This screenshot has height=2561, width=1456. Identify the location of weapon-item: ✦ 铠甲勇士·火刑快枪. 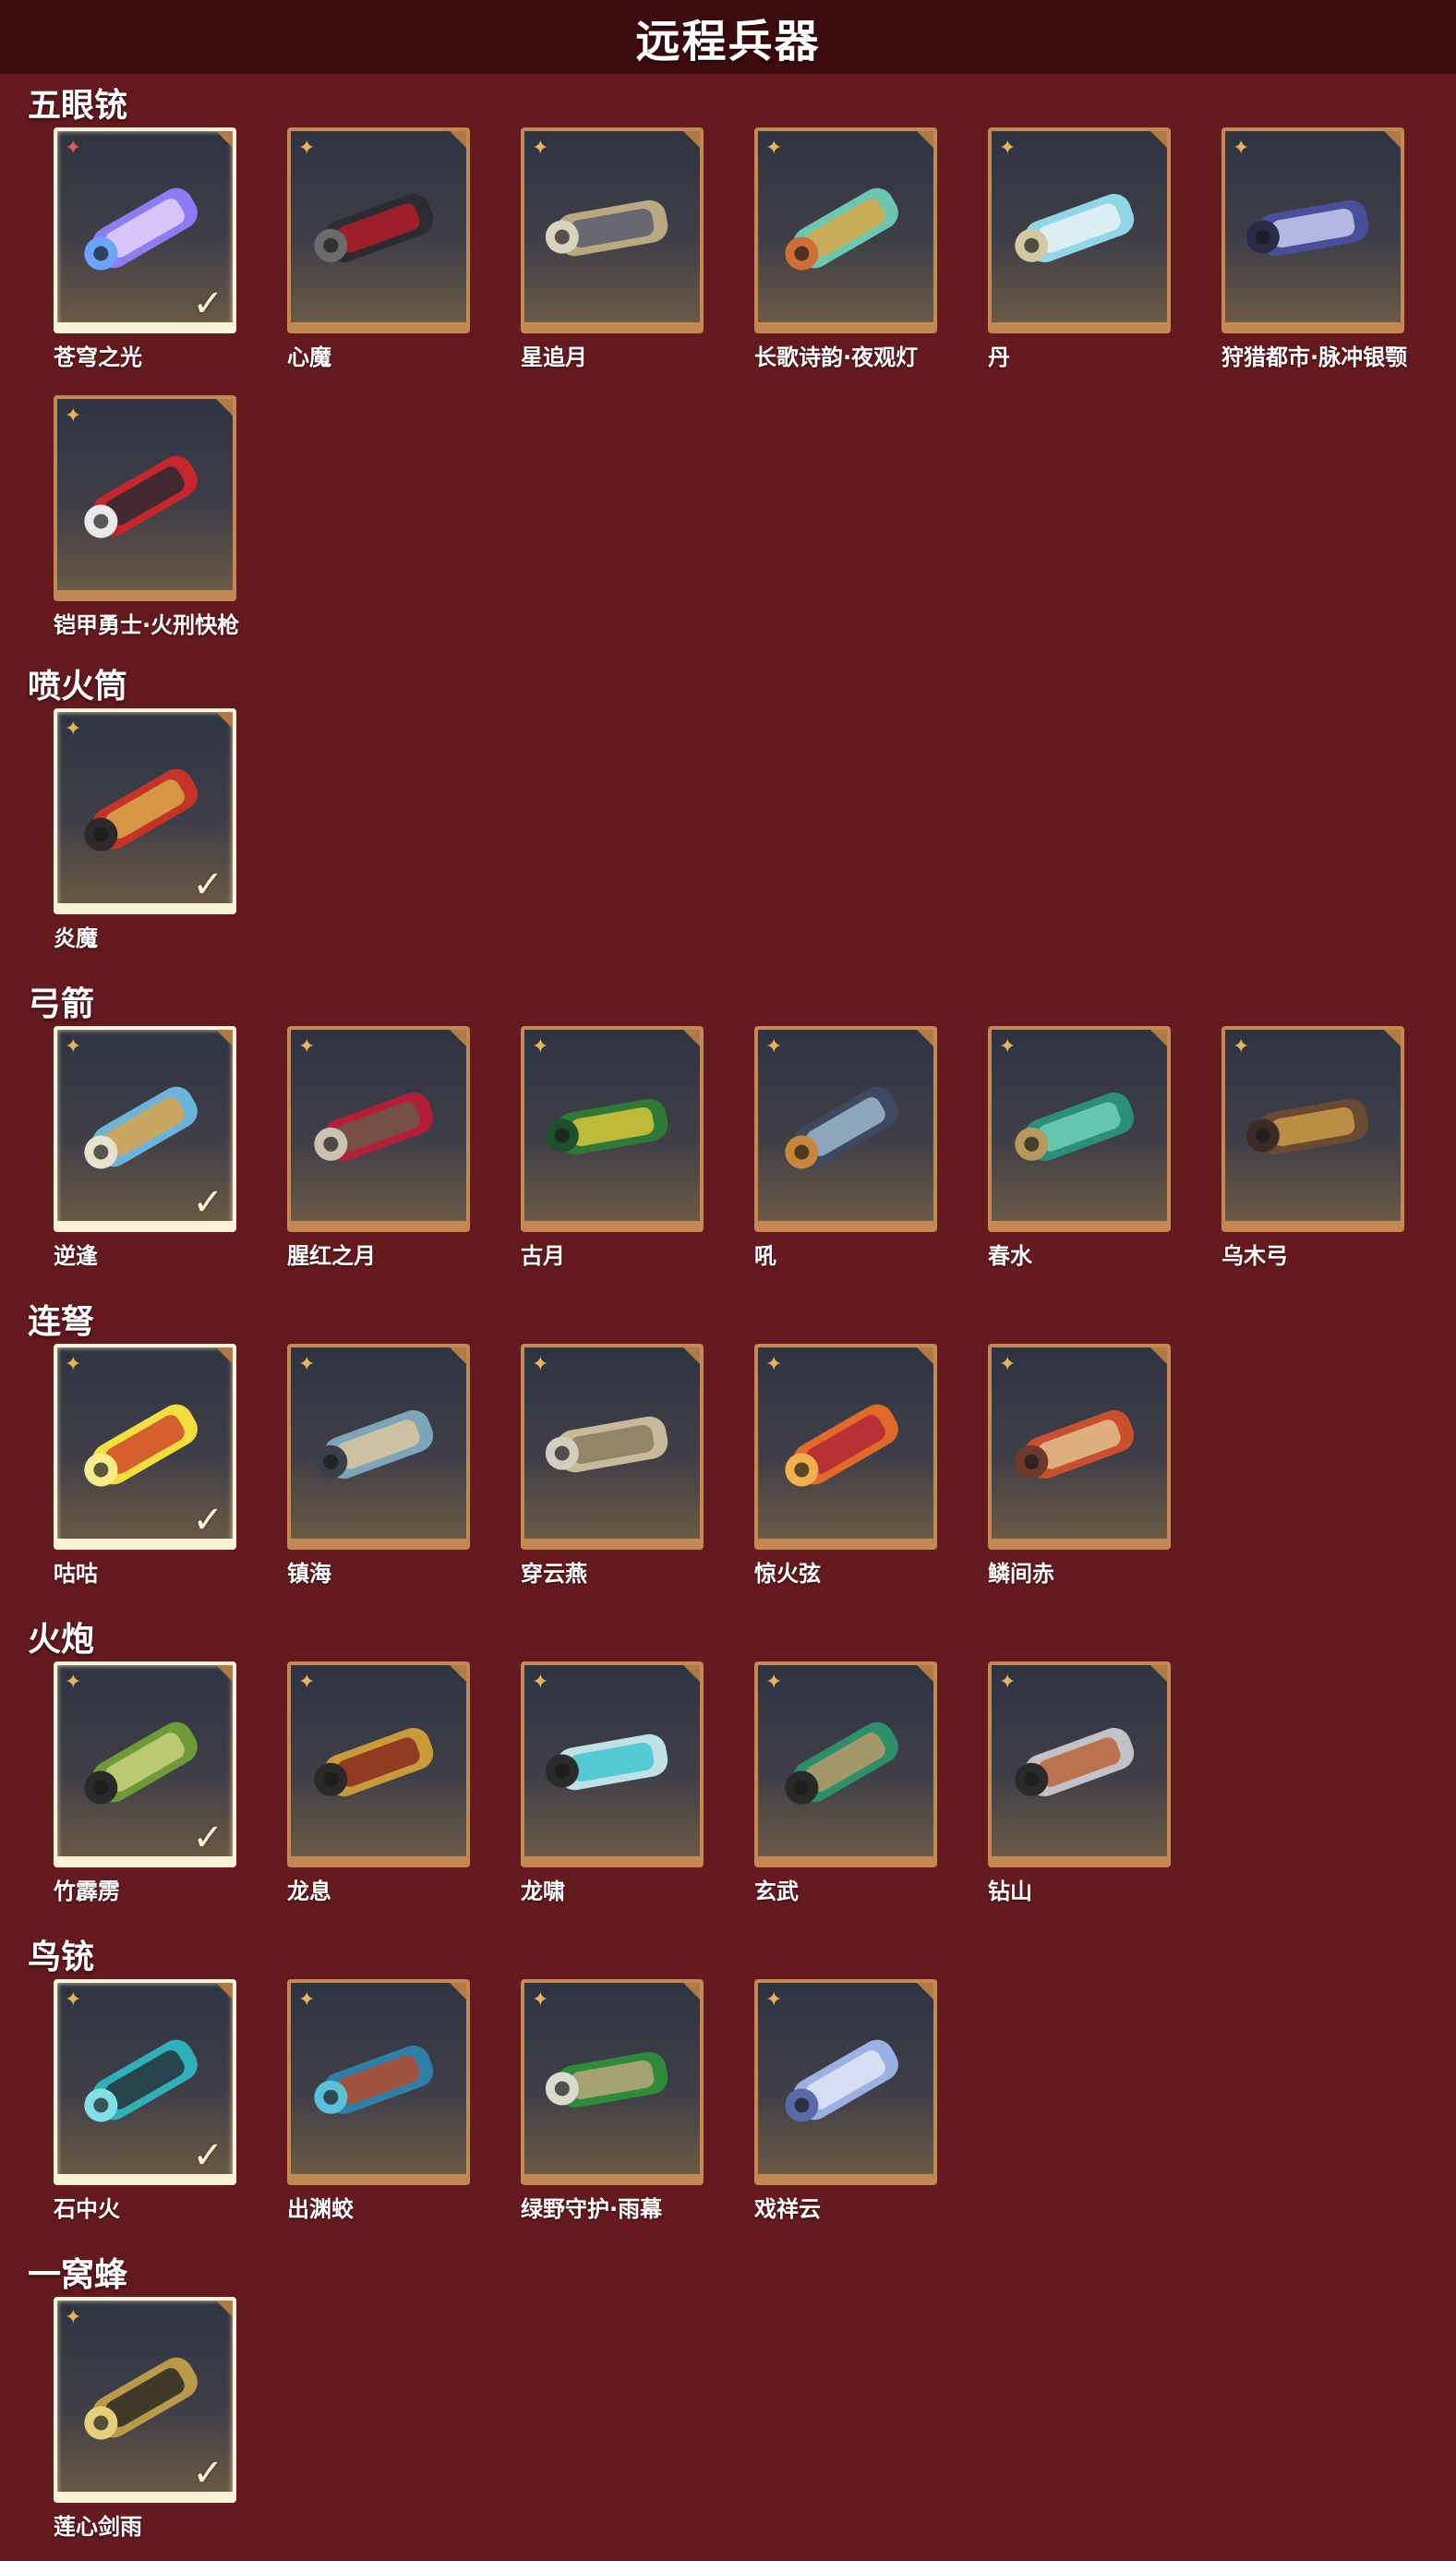
(174, 517).